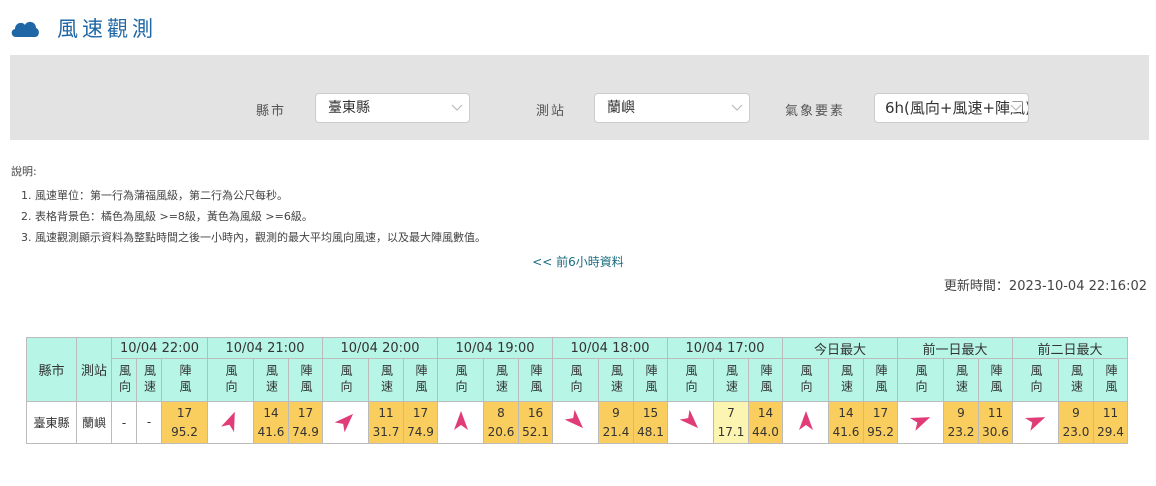 This screenshot has height=486, width=1156. I want to click on time-group-header: 今日最大, so click(840, 348).